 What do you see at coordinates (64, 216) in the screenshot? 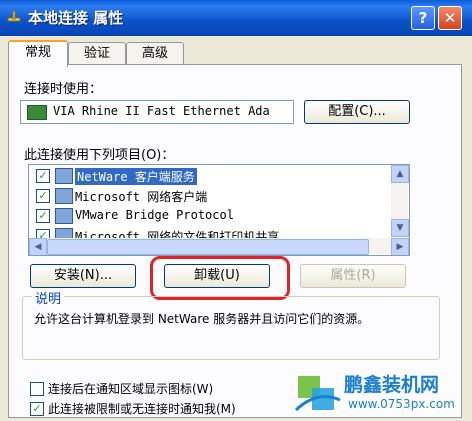
I see `protocol-icon` at bounding box center [64, 216].